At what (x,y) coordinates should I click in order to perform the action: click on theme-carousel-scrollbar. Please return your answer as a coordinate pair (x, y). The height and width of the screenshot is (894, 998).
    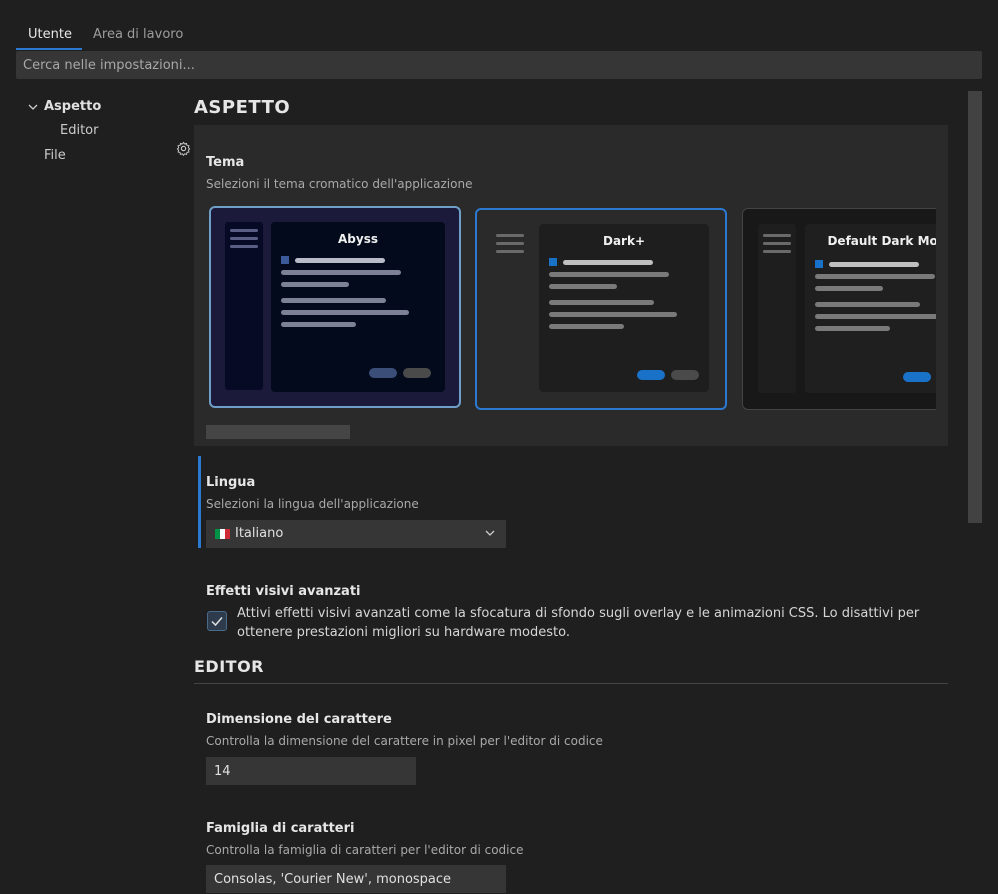
    Looking at the image, I should click on (278, 432).